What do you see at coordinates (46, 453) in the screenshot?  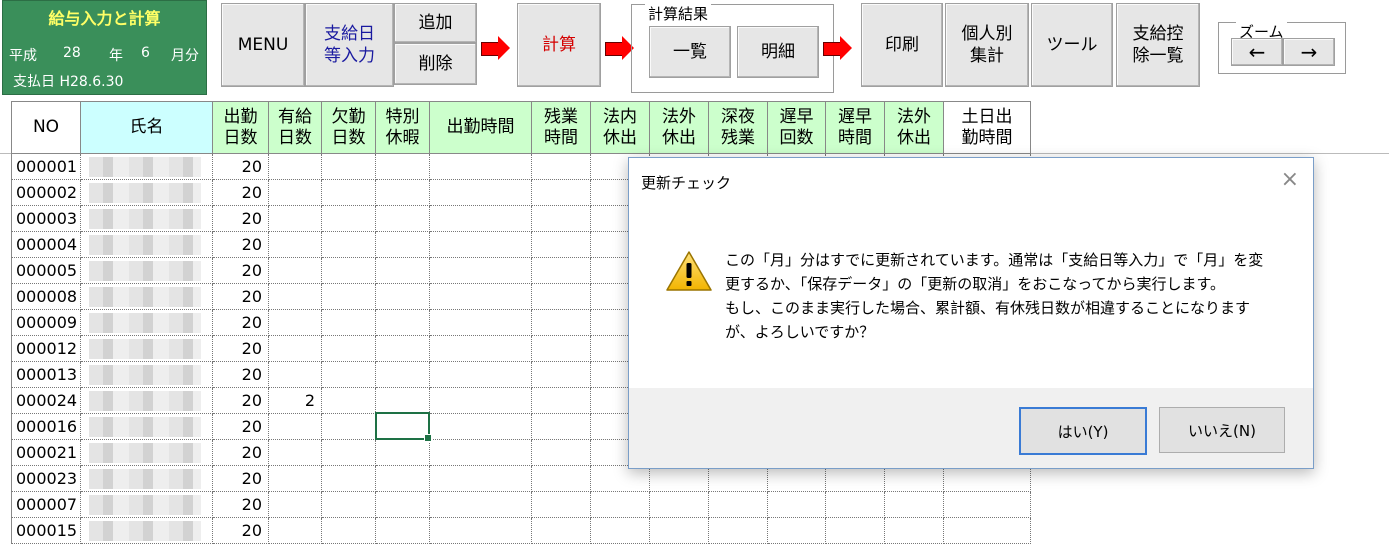 I see `employee-no-cell: 000021` at bounding box center [46, 453].